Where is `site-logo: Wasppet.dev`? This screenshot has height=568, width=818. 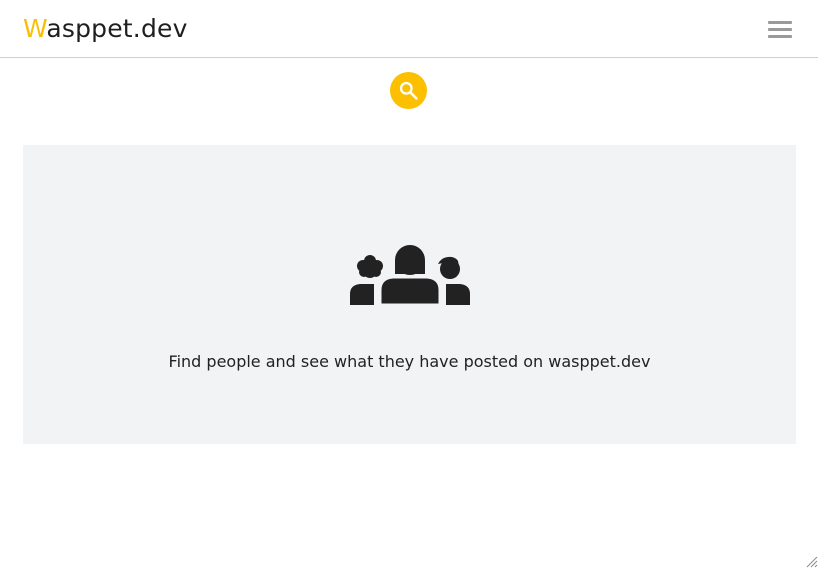
site-logo: Wasppet.dev is located at coordinates (105, 29).